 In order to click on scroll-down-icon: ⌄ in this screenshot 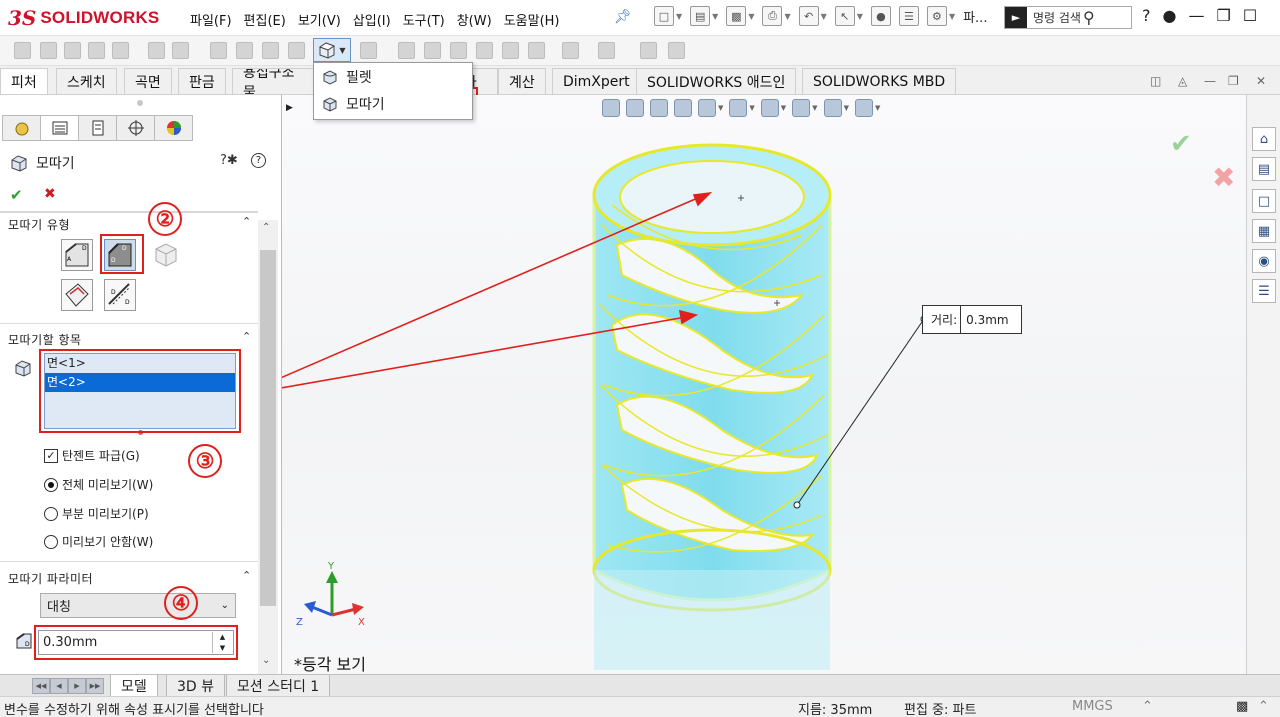, I will do `click(266, 660)`.